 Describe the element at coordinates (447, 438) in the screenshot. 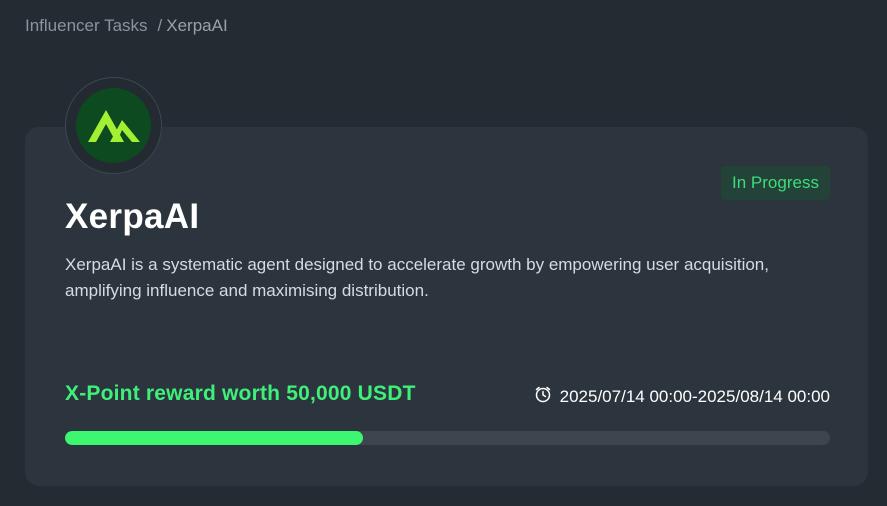

I see `progress-bar` at that location.